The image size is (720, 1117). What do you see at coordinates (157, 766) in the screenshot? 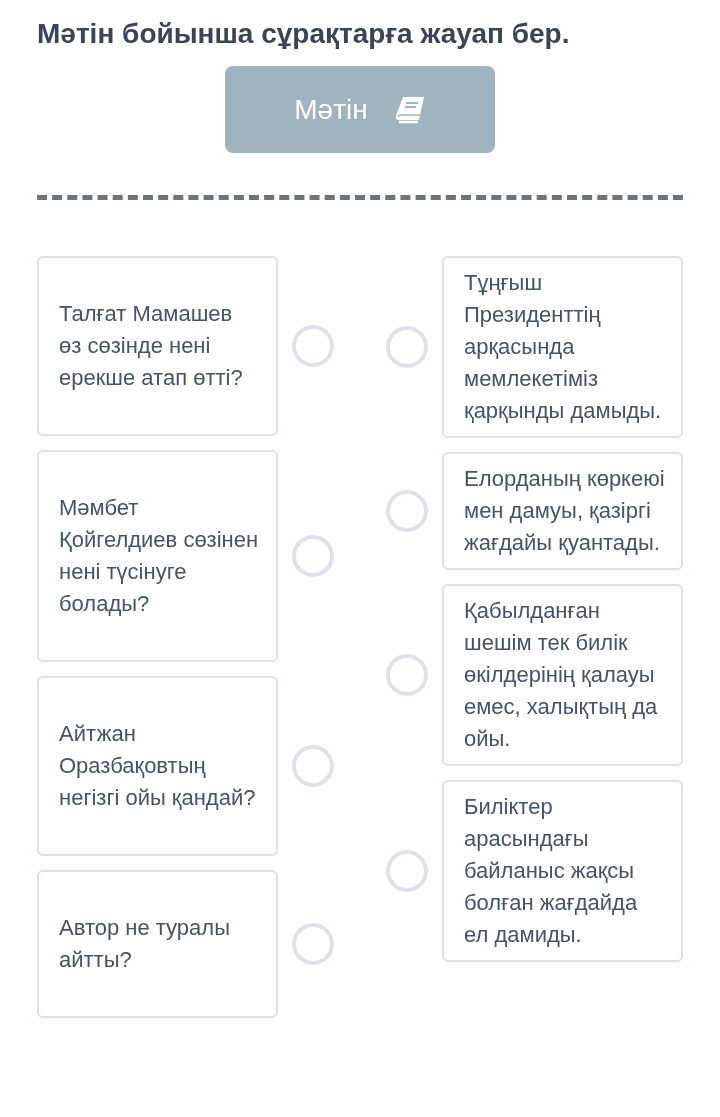
I see `question-card: Айтжан Оразбақовтың негізгі ойы қандай?` at bounding box center [157, 766].